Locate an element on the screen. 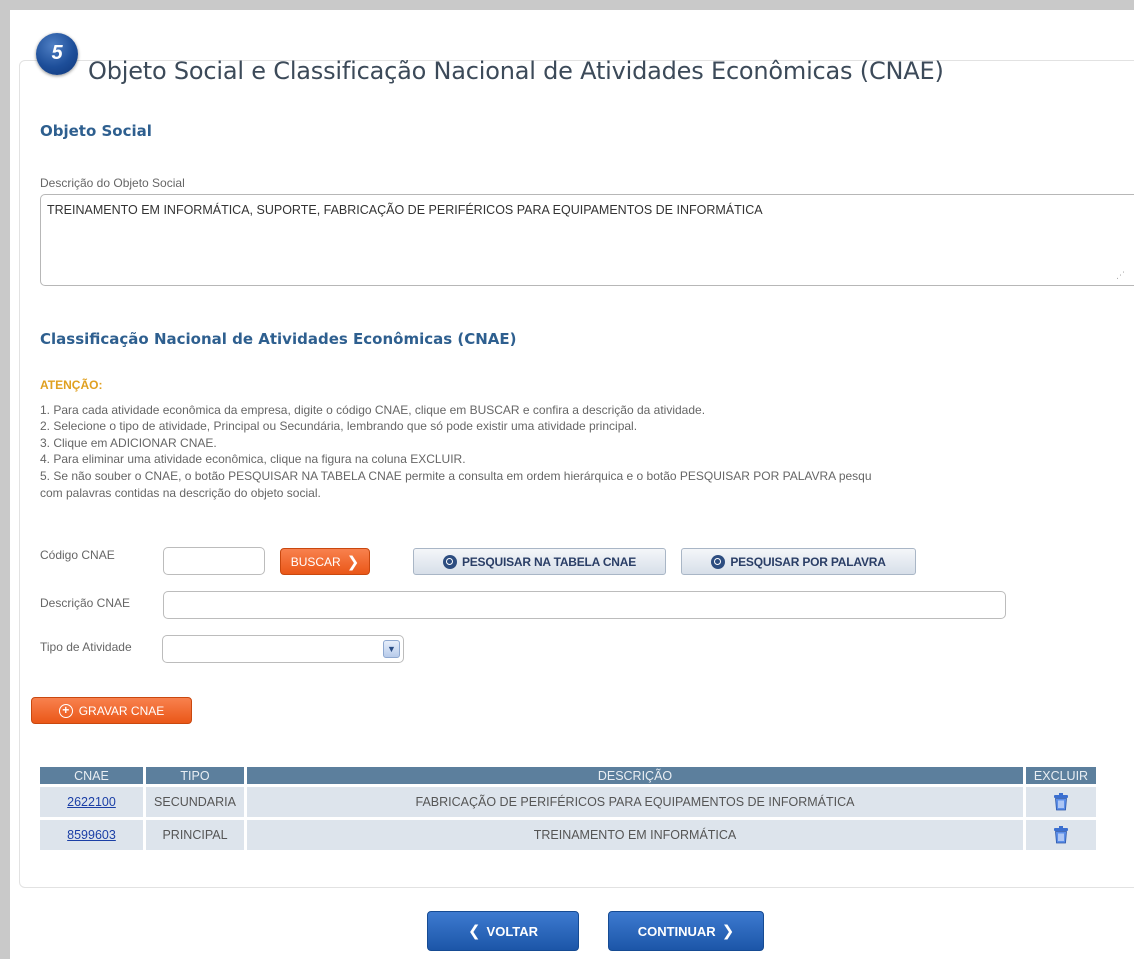 This screenshot has height=959, width=1134. chevron-down-icon: ▼ is located at coordinates (391, 649).